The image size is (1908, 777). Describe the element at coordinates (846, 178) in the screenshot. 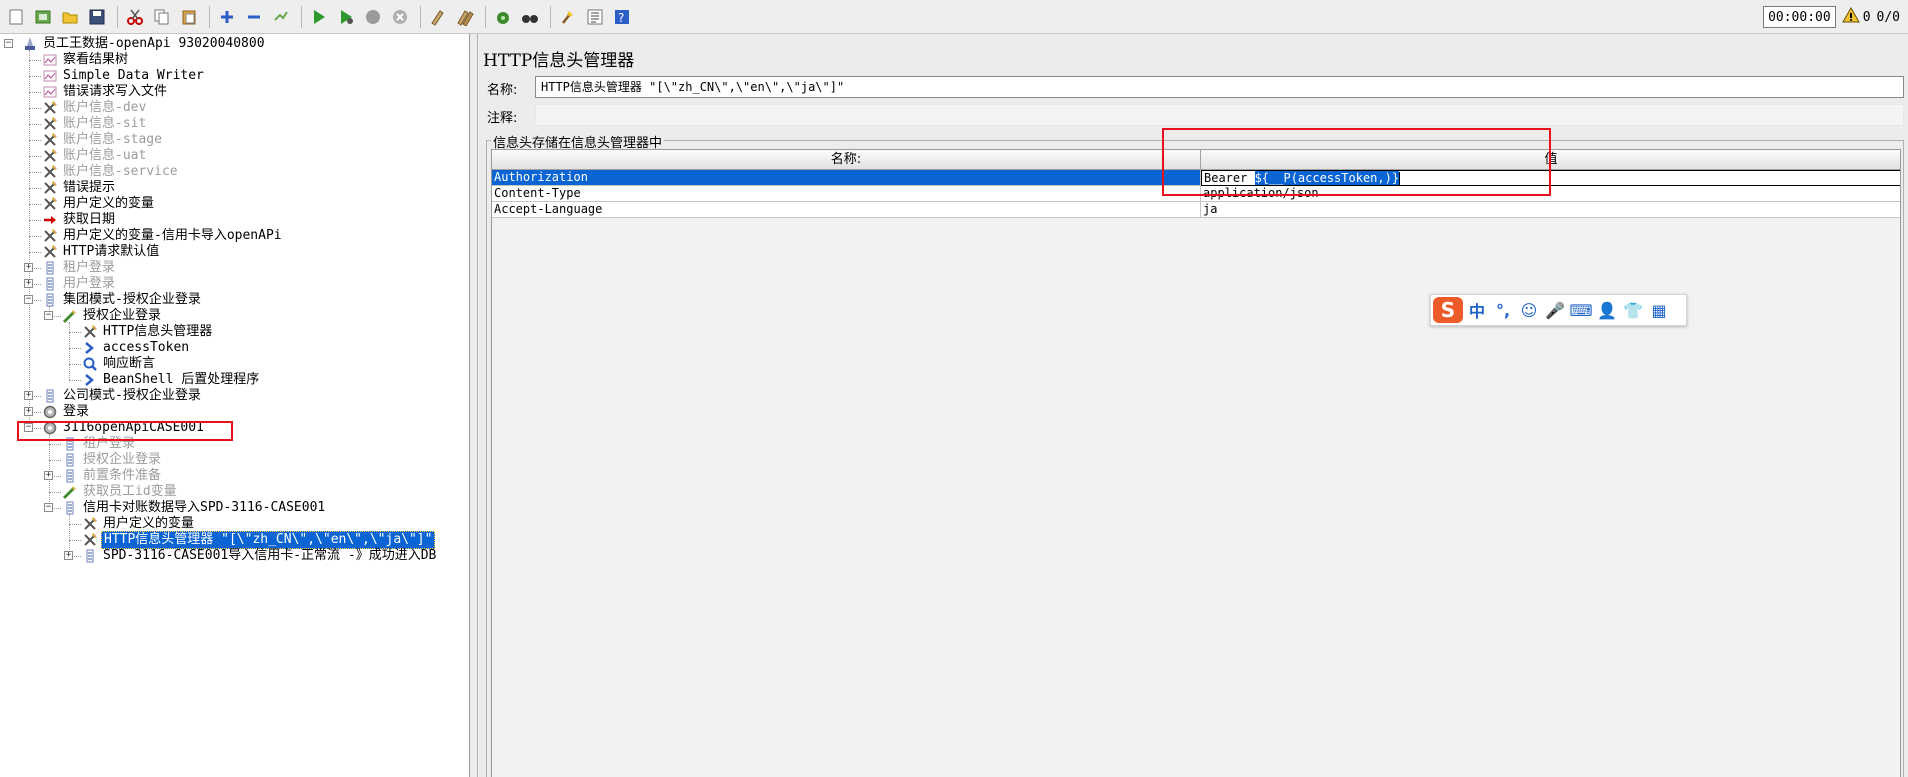

I see `header-name-cell: Authorization` at that location.